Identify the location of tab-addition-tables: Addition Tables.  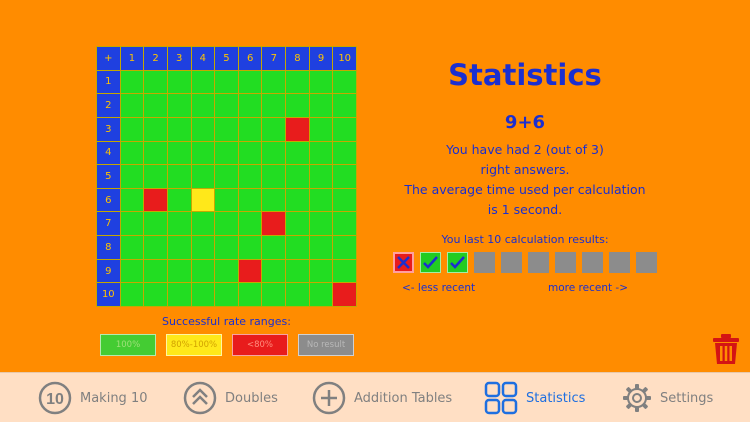
(382, 398).